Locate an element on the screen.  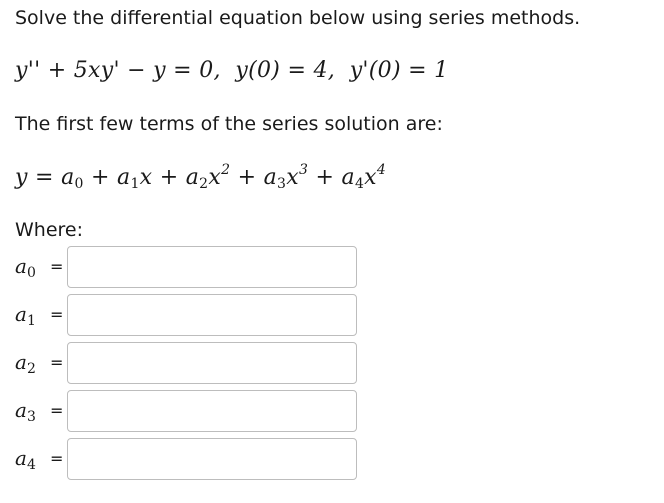
coefficient-row-a3: a3 = is located at coordinates (187, 412).